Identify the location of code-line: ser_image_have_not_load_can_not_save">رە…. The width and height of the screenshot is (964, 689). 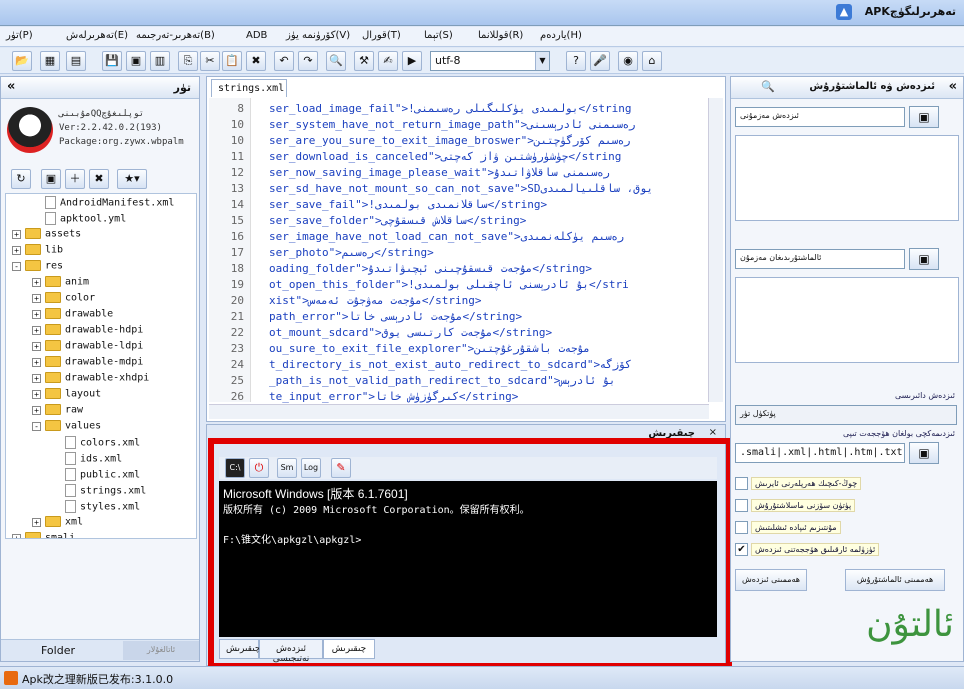
(487, 236).